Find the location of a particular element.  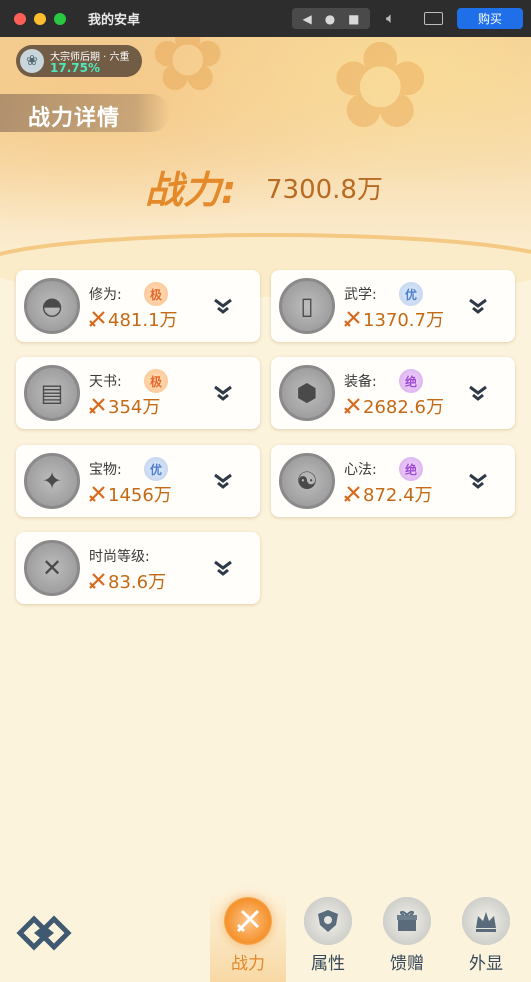

gift-icon is located at coordinates (407, 921).